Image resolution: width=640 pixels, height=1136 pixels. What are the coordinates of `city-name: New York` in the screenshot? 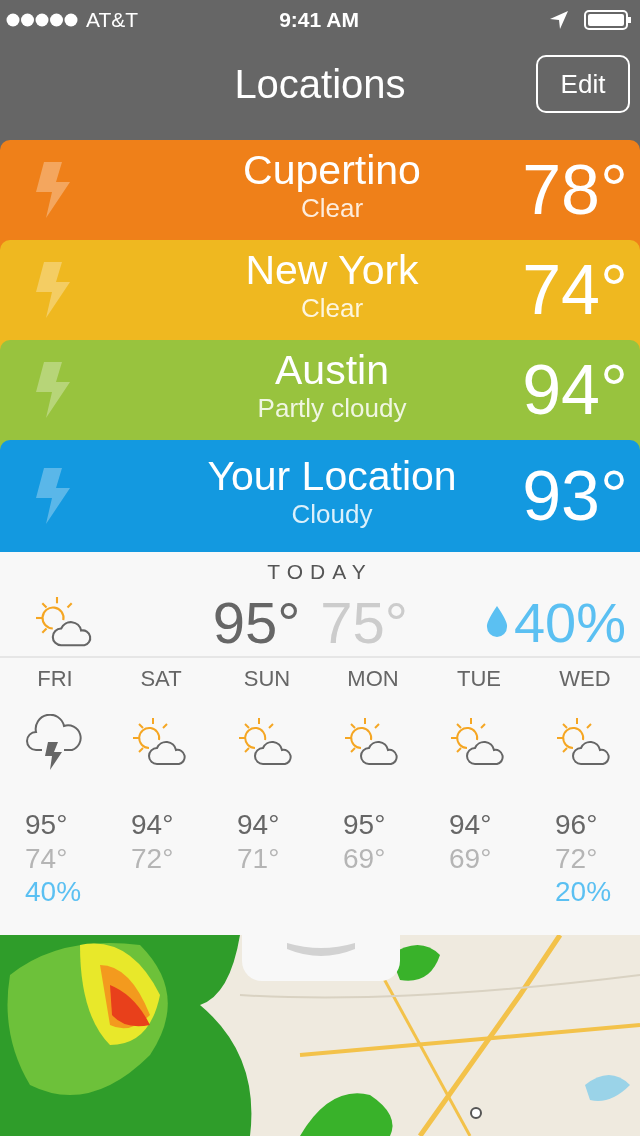 It's located at (332, 270).